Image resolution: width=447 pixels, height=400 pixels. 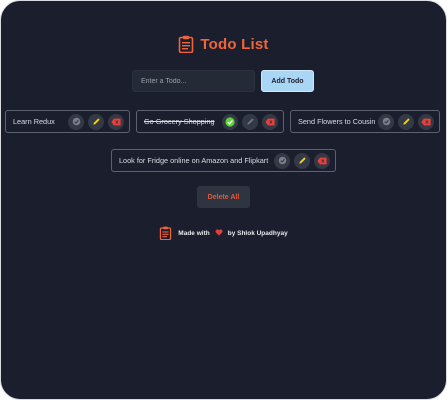 I want to click on add-todo-button: Add Todo, so click(x=287, y=81).